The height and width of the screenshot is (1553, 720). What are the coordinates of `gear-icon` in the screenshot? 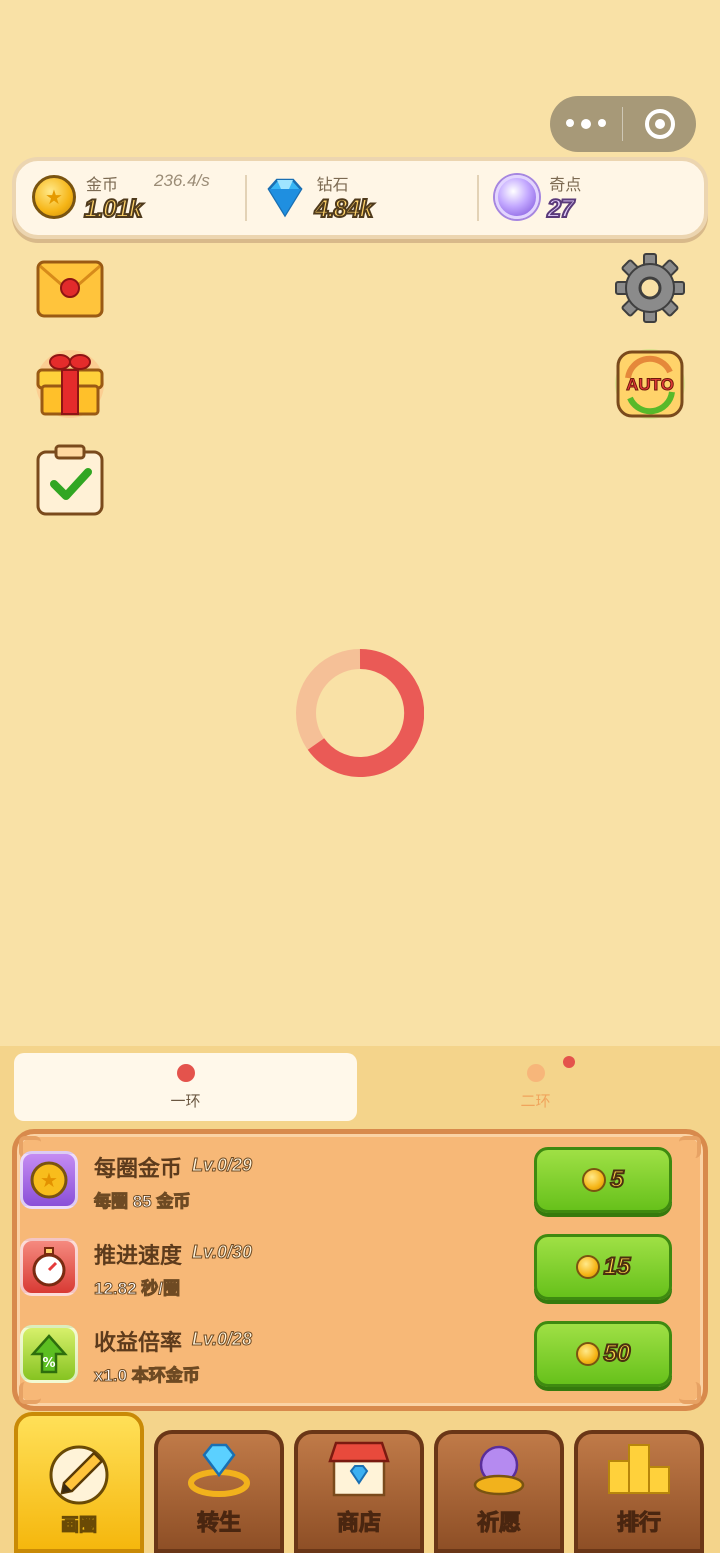 It's located at (650, 288).